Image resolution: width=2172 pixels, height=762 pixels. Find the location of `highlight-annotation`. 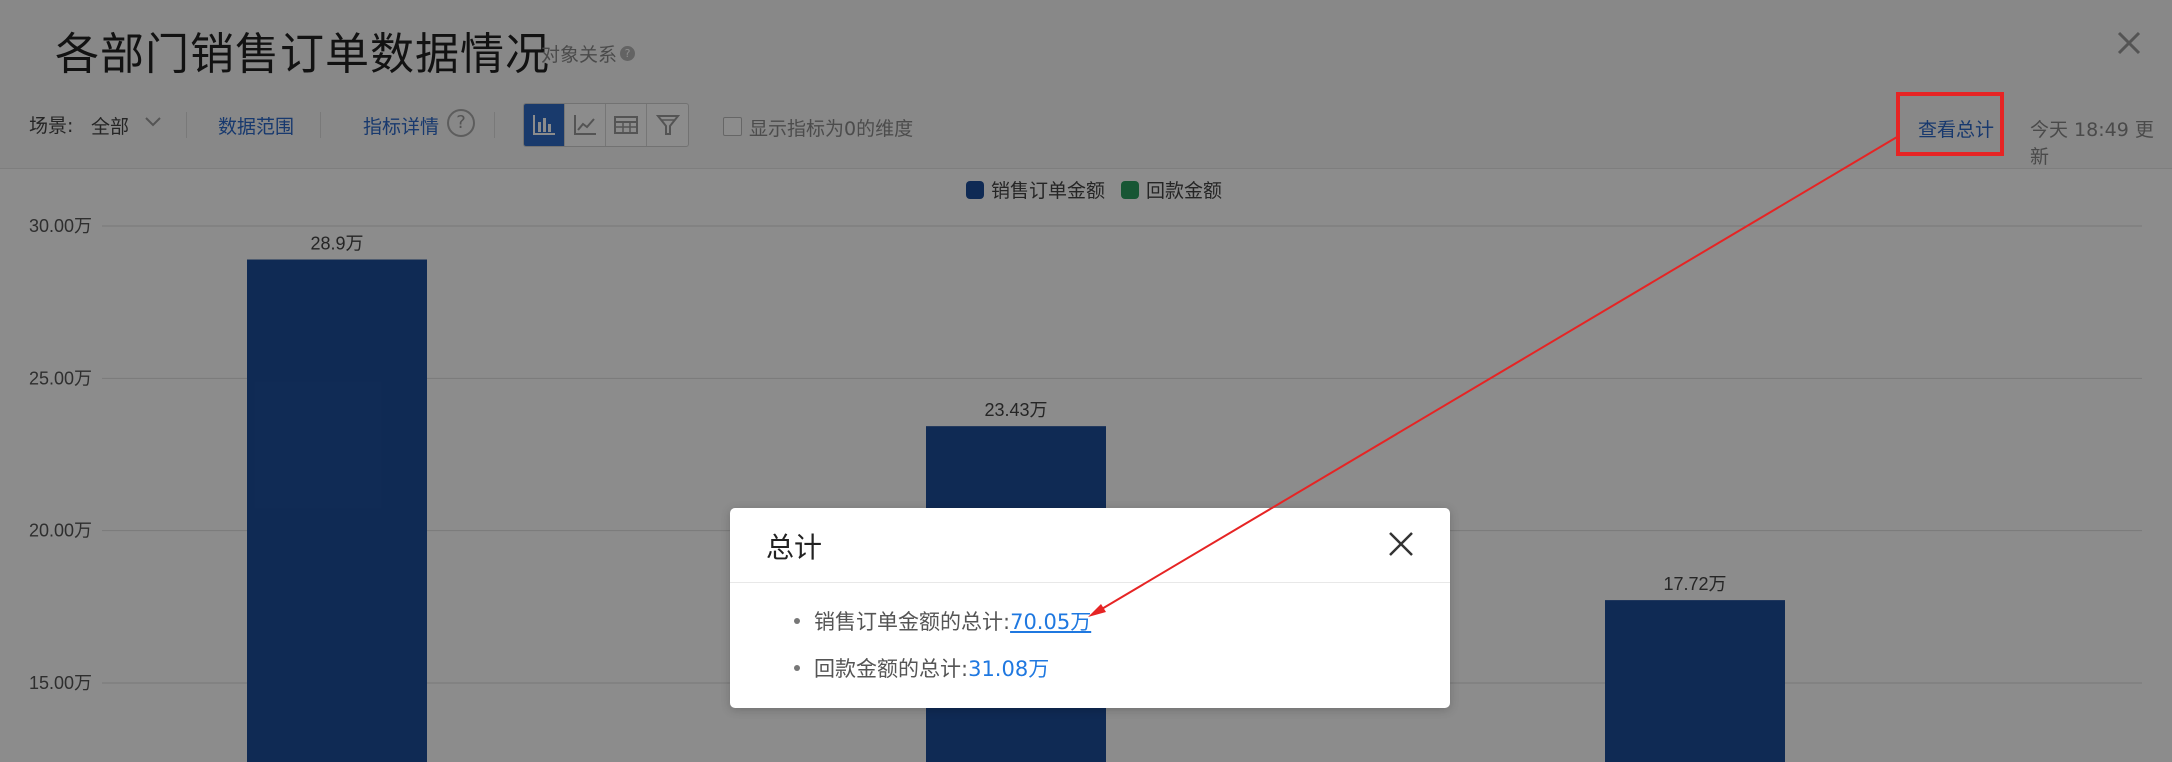

highlight-annotation is located at coordinates (1950, 124).